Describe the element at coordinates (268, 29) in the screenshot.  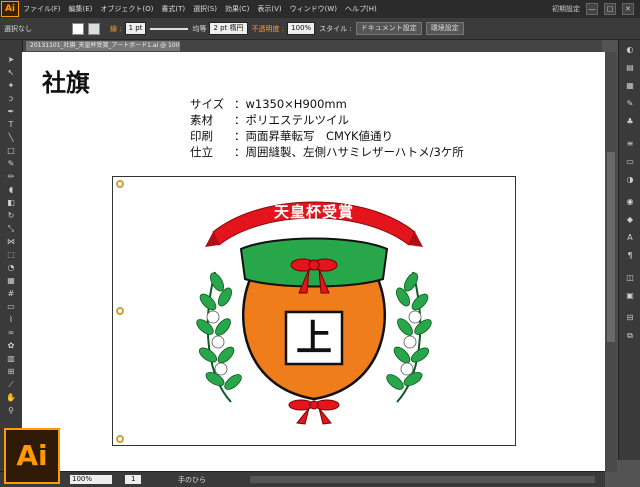
I see `opacity-label: 不透明度 :` at that location.